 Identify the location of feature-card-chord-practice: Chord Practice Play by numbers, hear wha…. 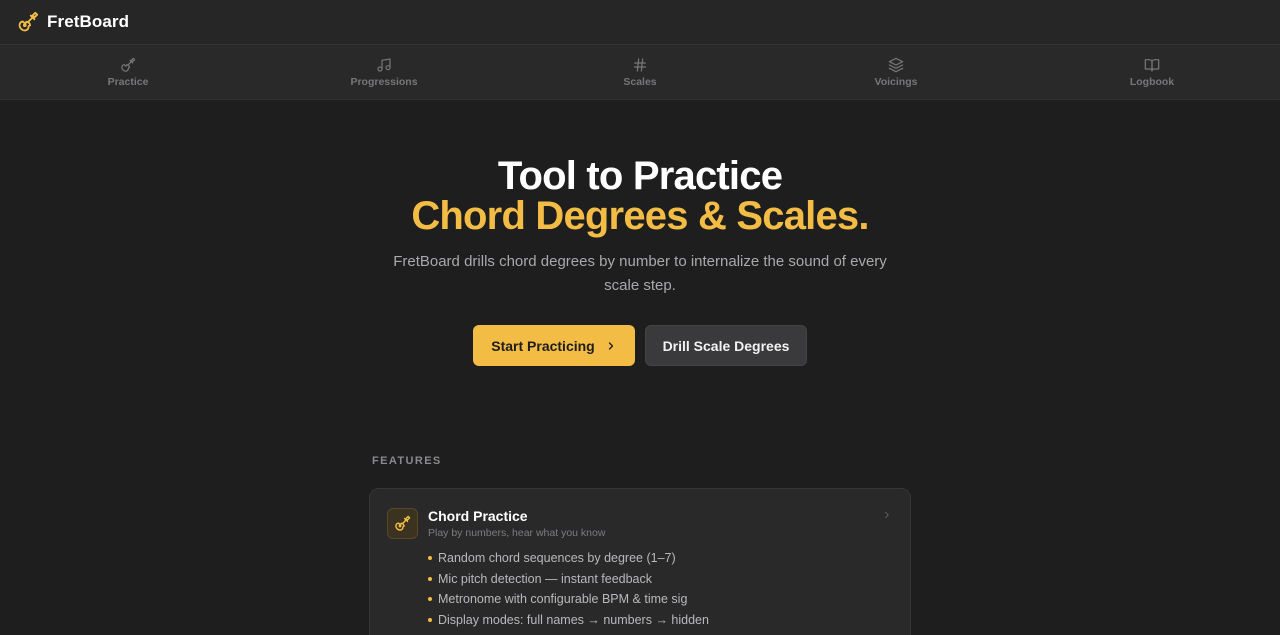
(640, 561).